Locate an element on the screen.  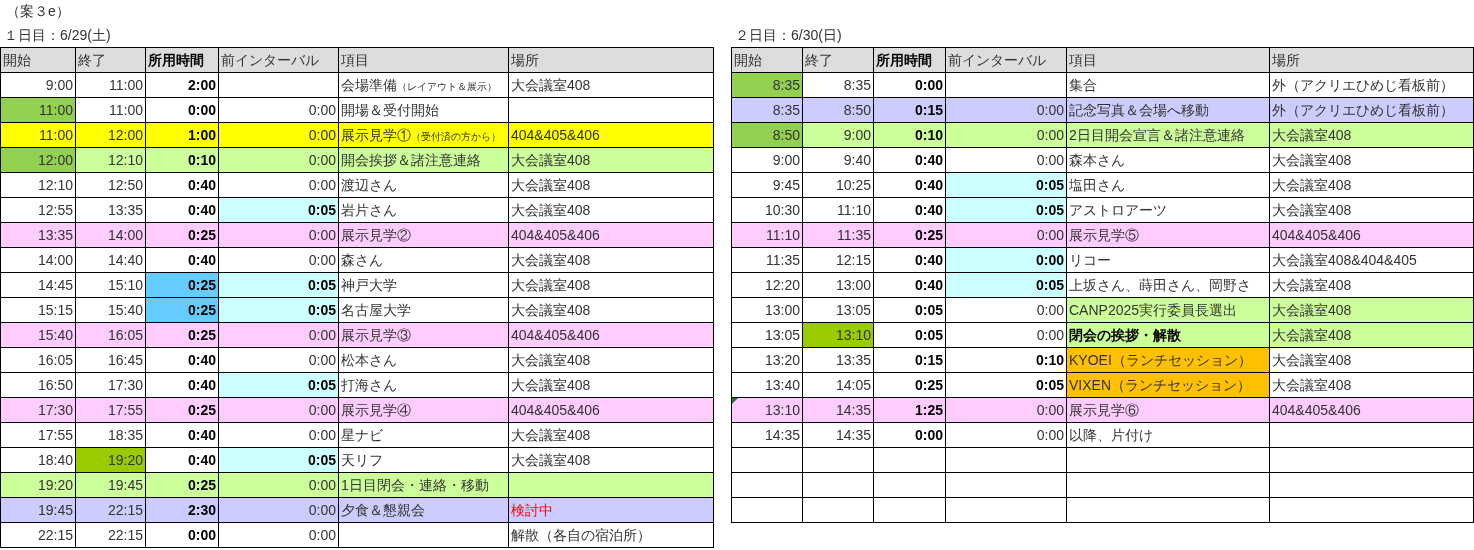
day-title: ２日目：6/30(日) is located at coordinates (788, 35).